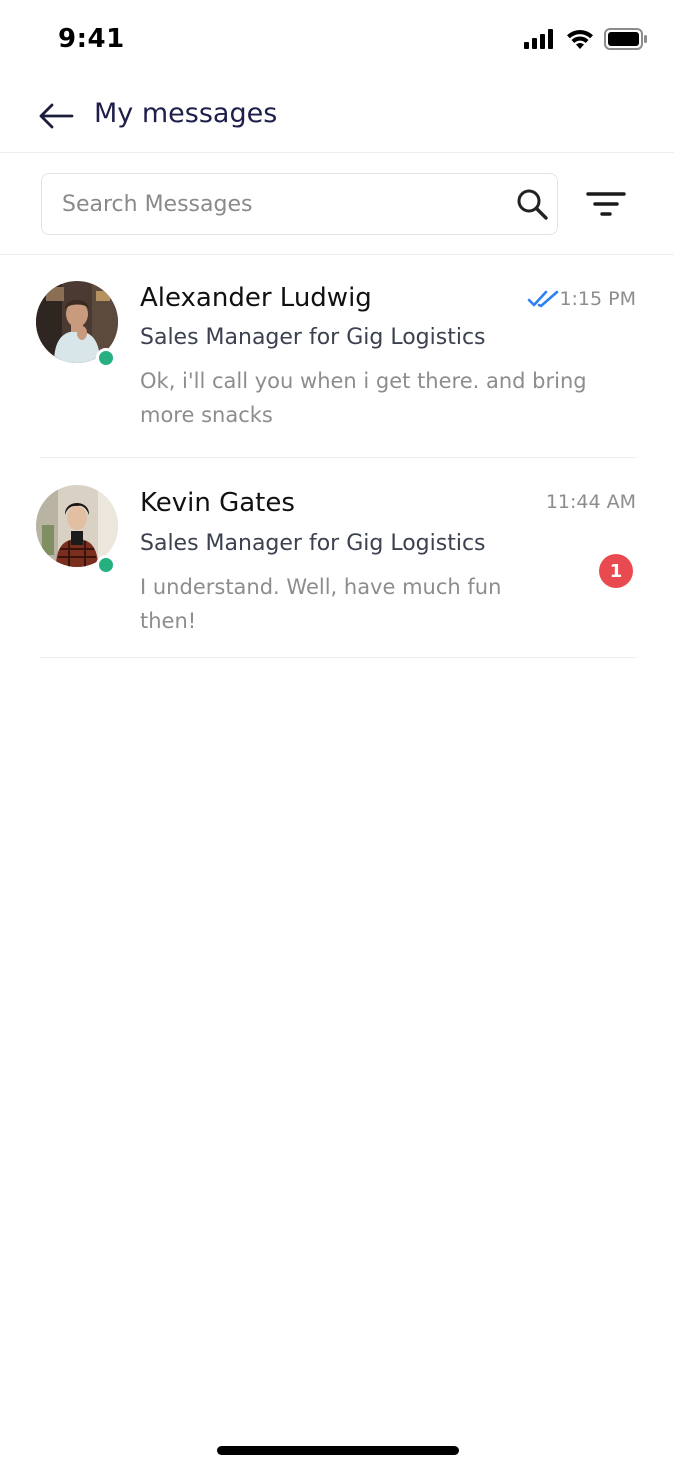 This screenshot has width=674, height=1471. Describe the element at coordinates (91, 39) in the screenshot. I see `status-time: 9:41` at that location.